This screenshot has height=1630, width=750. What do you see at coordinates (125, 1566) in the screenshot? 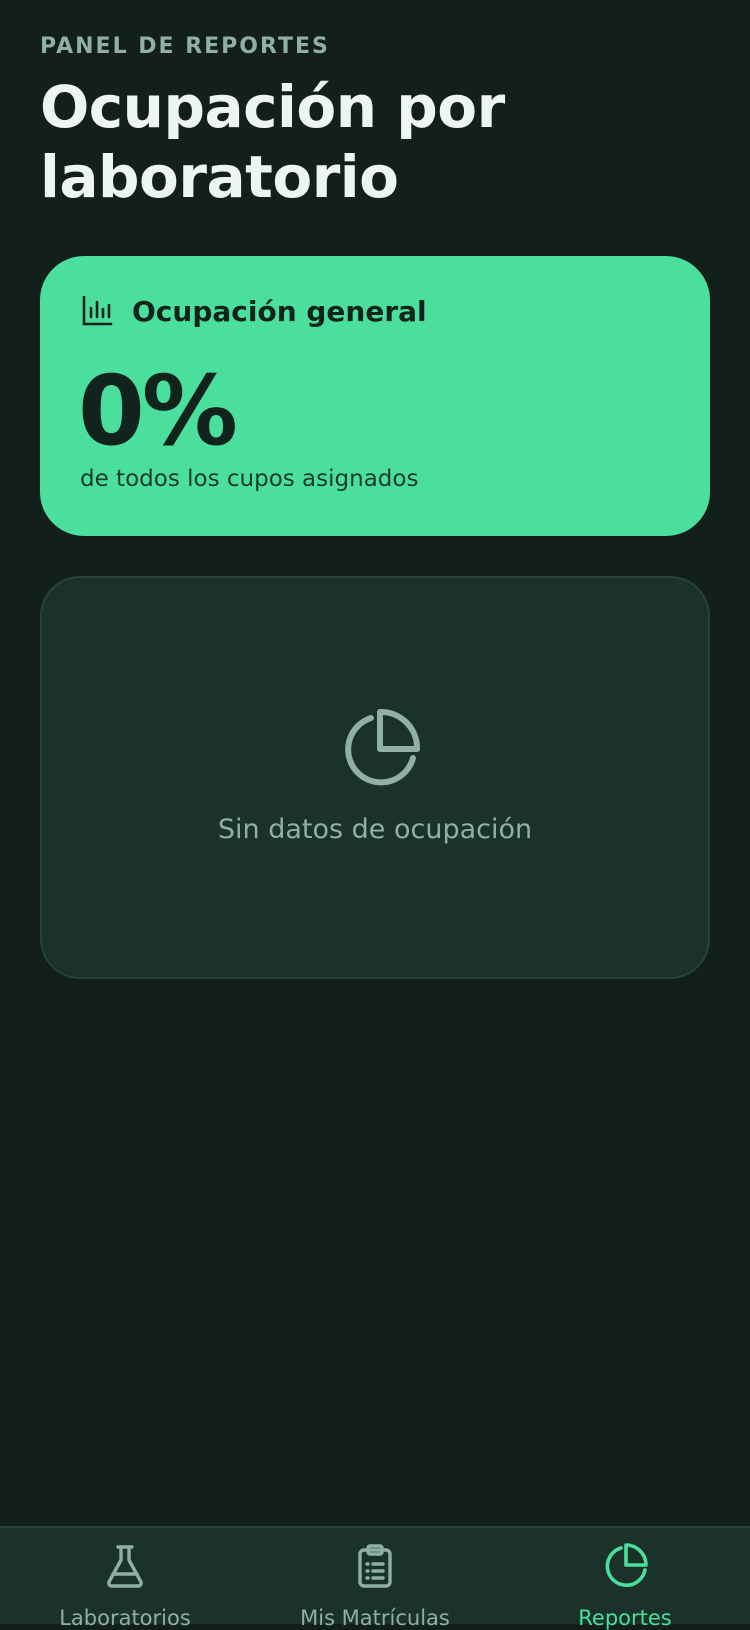
I see `flask-icon` at bounding box center [125, 1566].